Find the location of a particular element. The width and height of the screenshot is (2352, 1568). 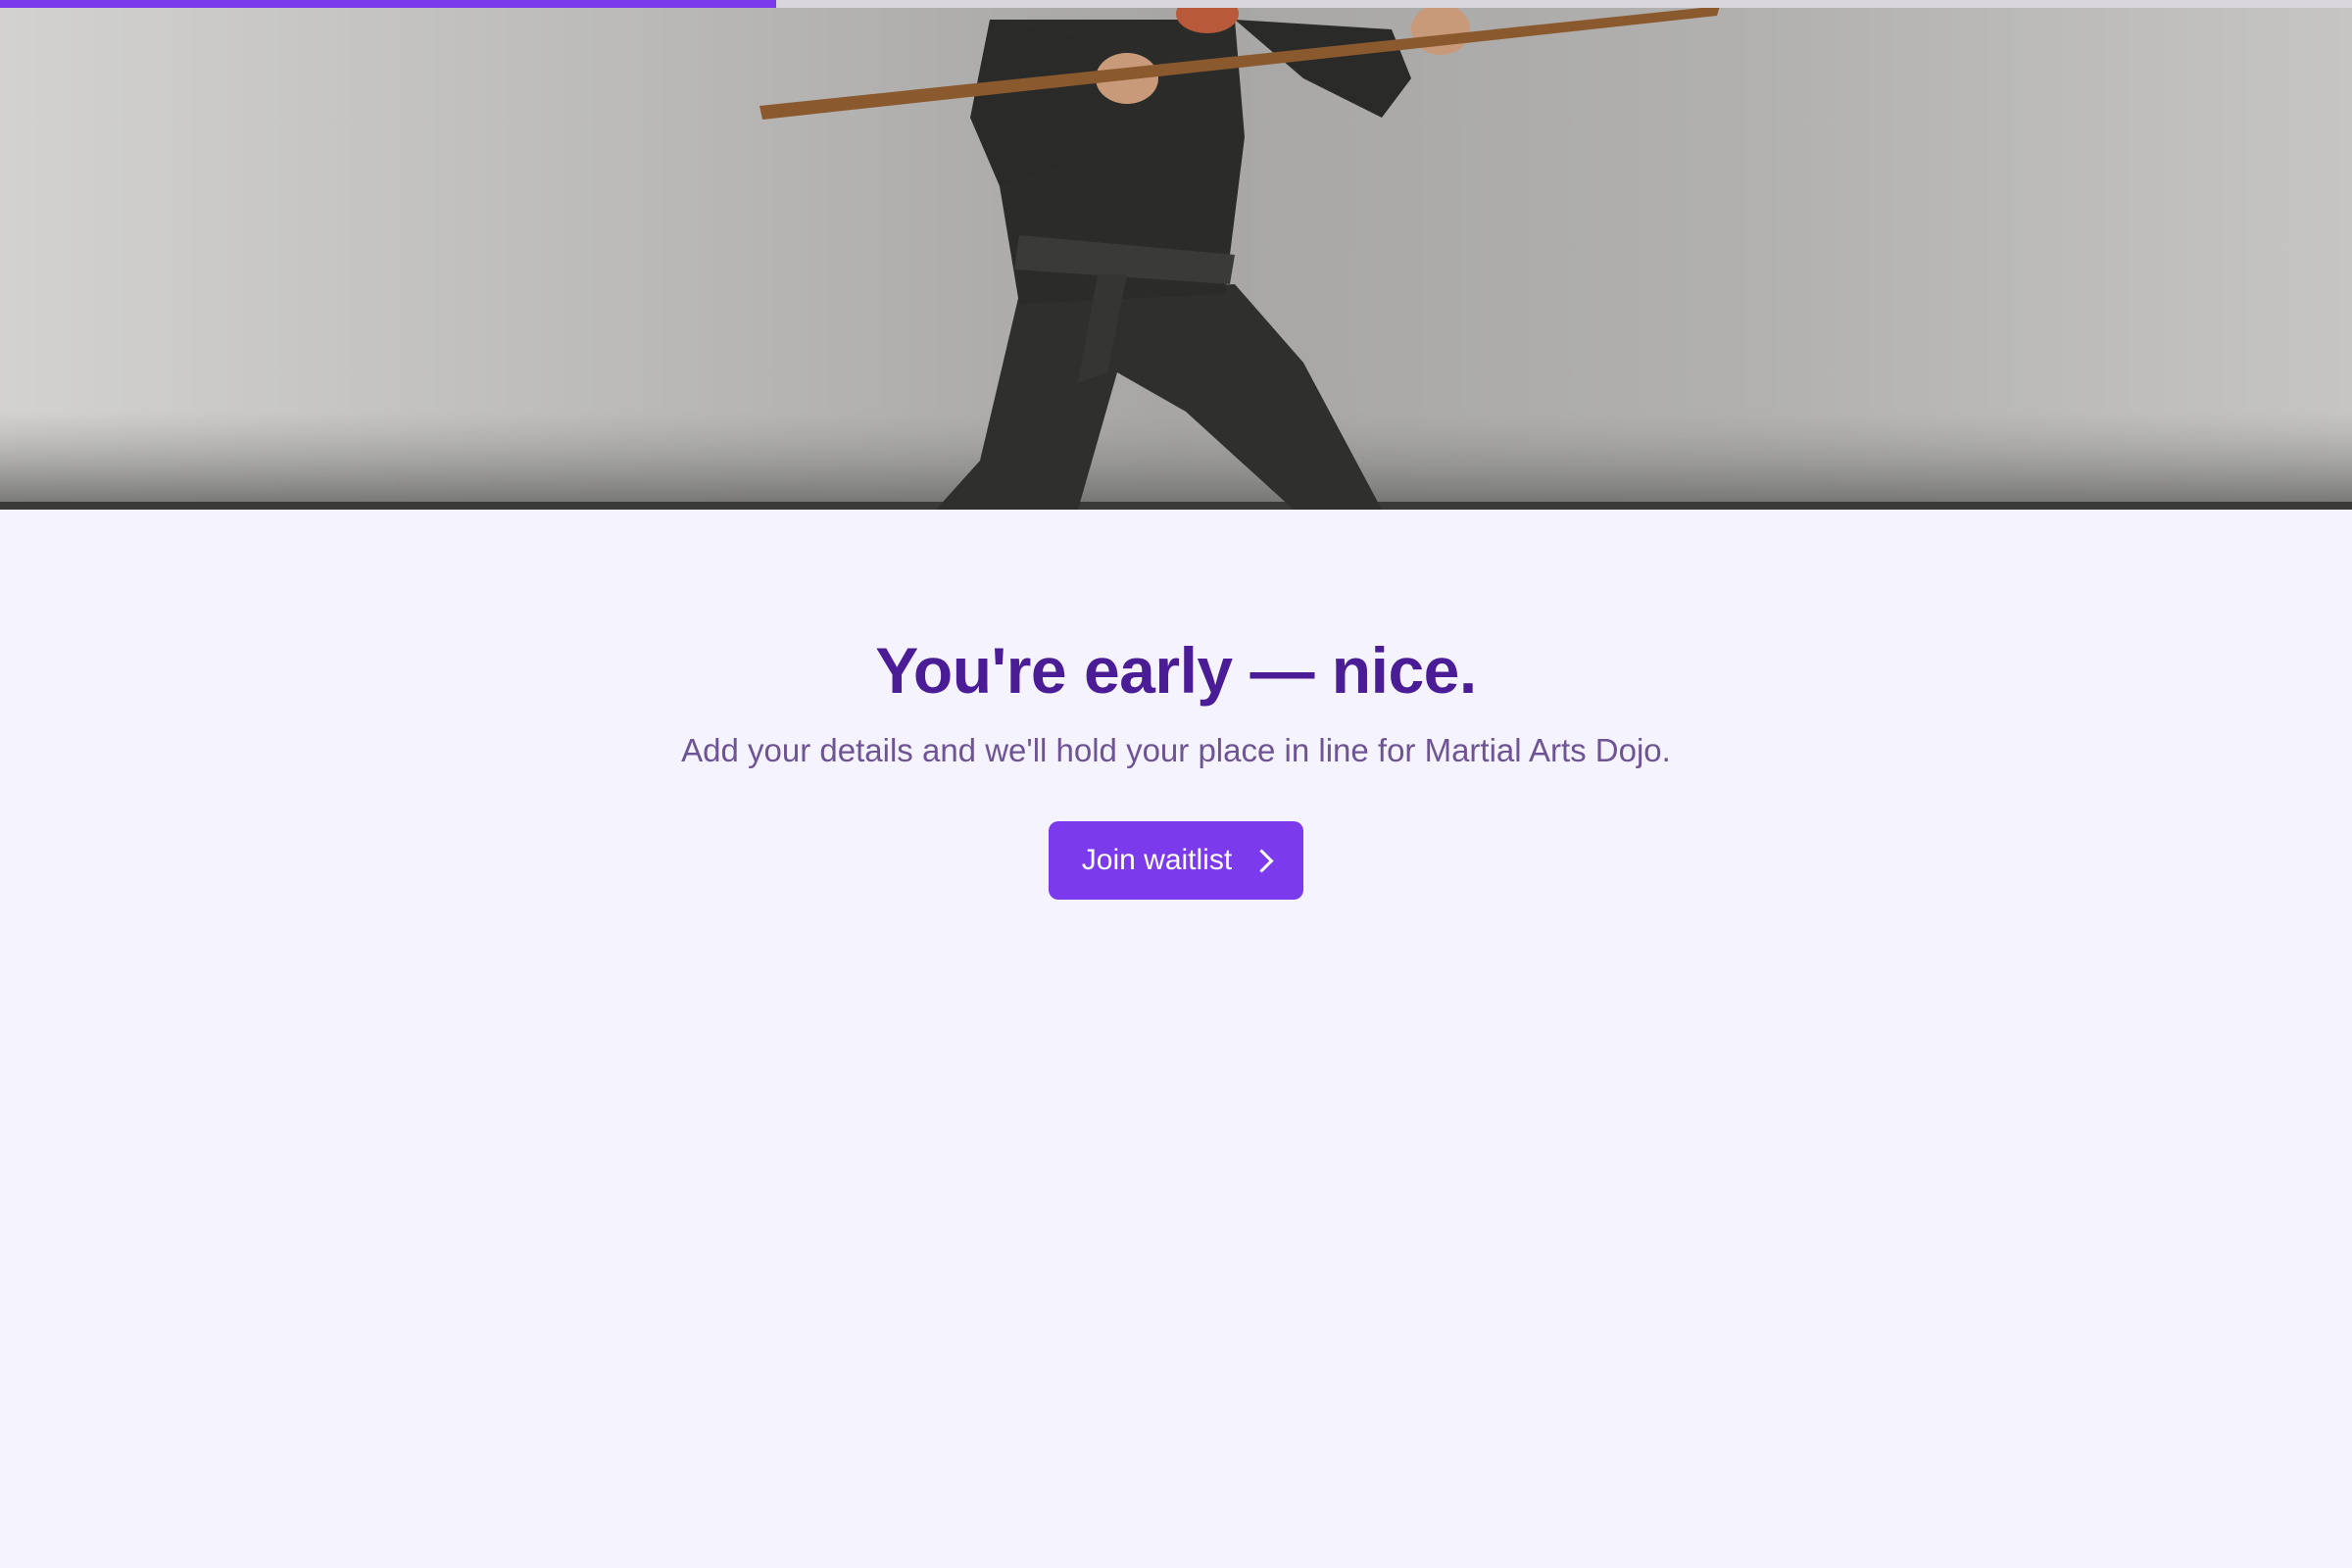

join-waitlist-label: Join waitlist is located at coordinates (1157, 860).